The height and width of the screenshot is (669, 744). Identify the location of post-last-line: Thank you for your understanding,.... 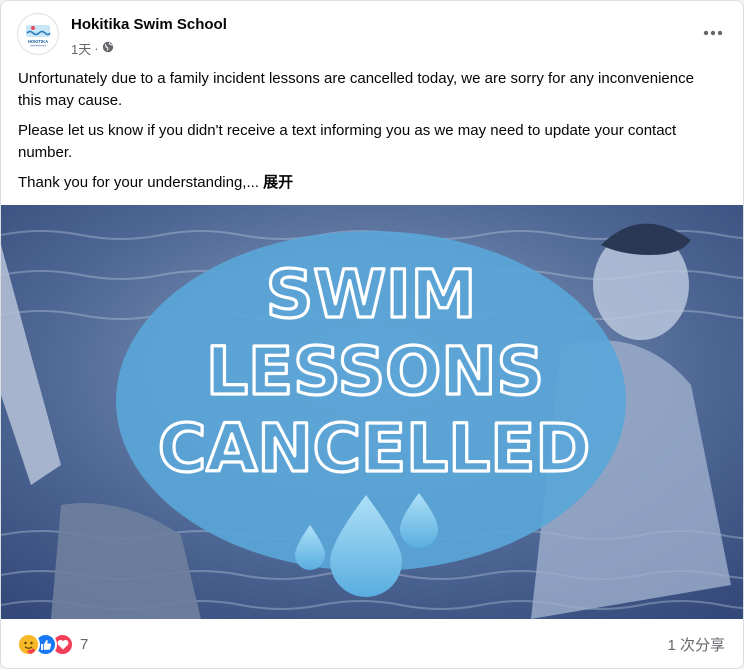
(138, 182).